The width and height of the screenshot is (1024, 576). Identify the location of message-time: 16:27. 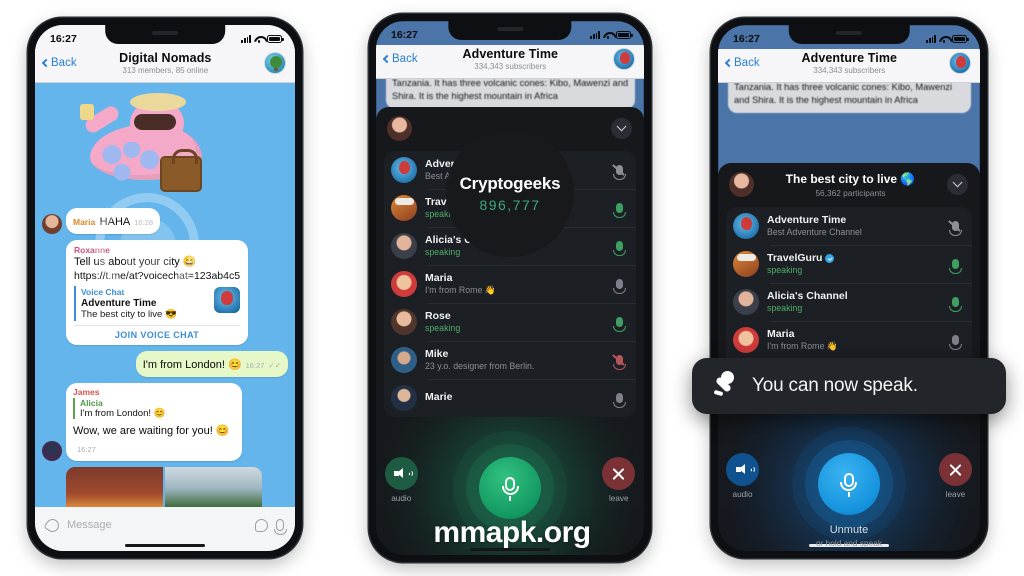
(86, 450).